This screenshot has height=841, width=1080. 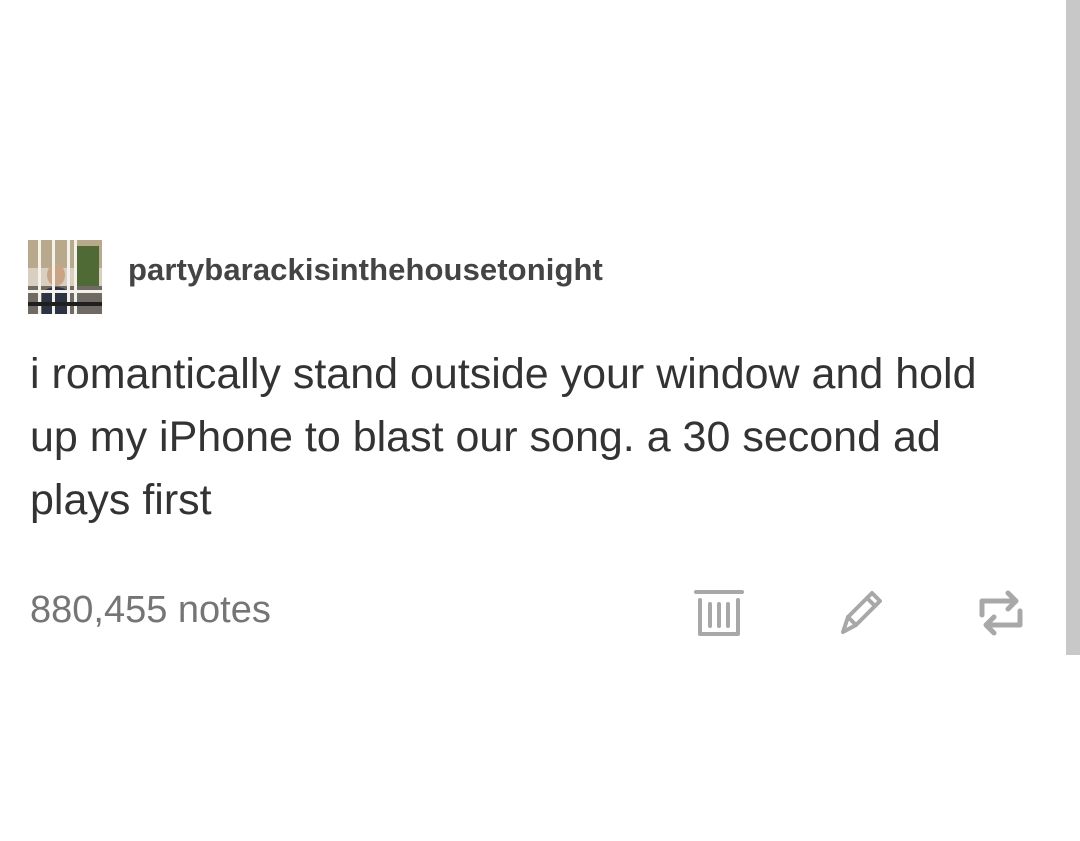 I want to click on avatar, so click(x=65, y=277).